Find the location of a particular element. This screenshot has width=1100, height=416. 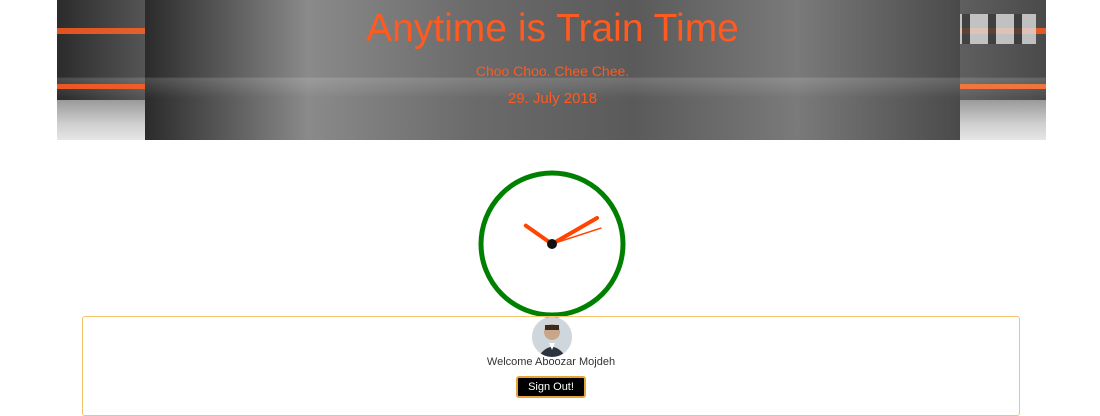

analog-clock is located at coordinates (552, 244).